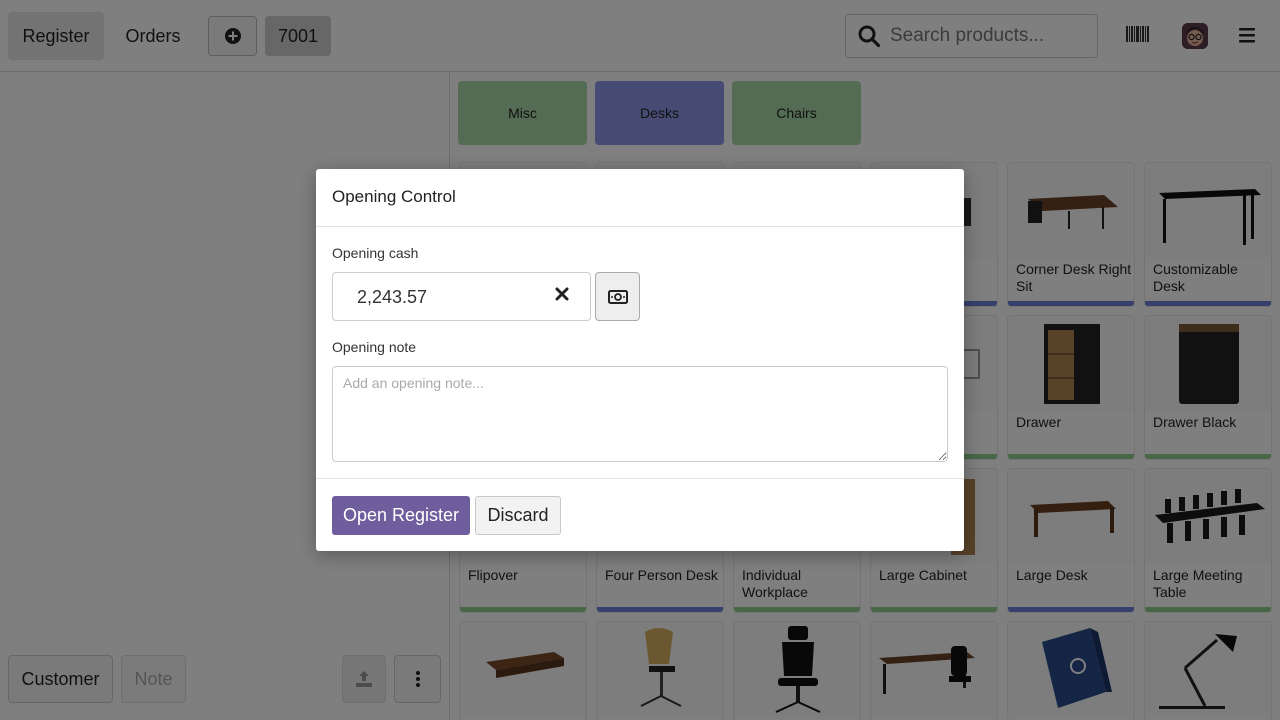 The image size is (1280, 720). I want to click on open-register-button: Open Register, so click(401, 515).